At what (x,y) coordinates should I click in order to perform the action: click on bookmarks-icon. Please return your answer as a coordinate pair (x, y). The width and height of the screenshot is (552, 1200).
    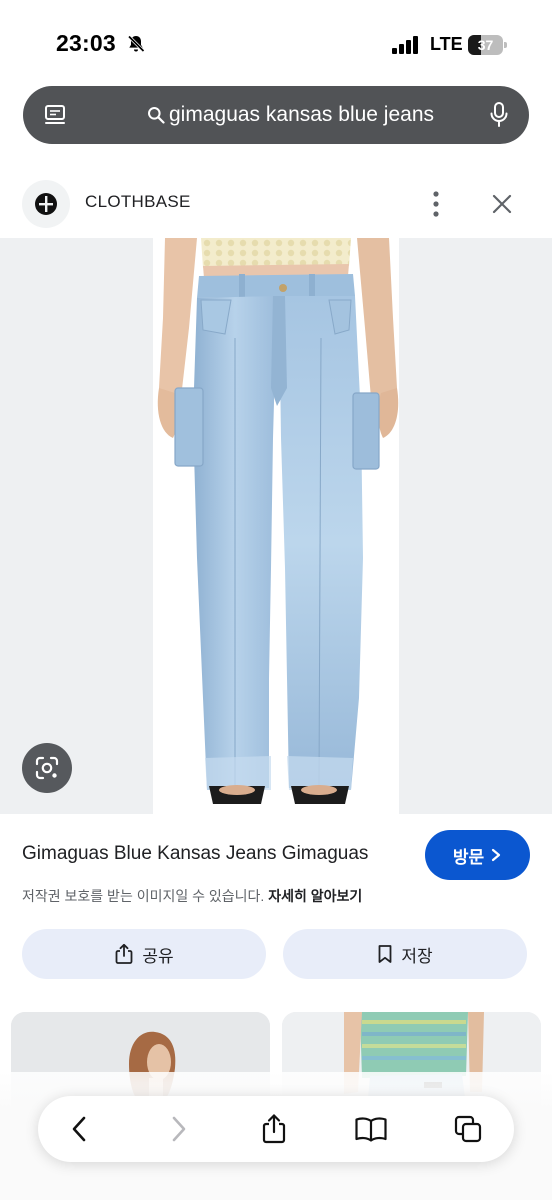
    Looking at the image, I should click on (371, 1129).